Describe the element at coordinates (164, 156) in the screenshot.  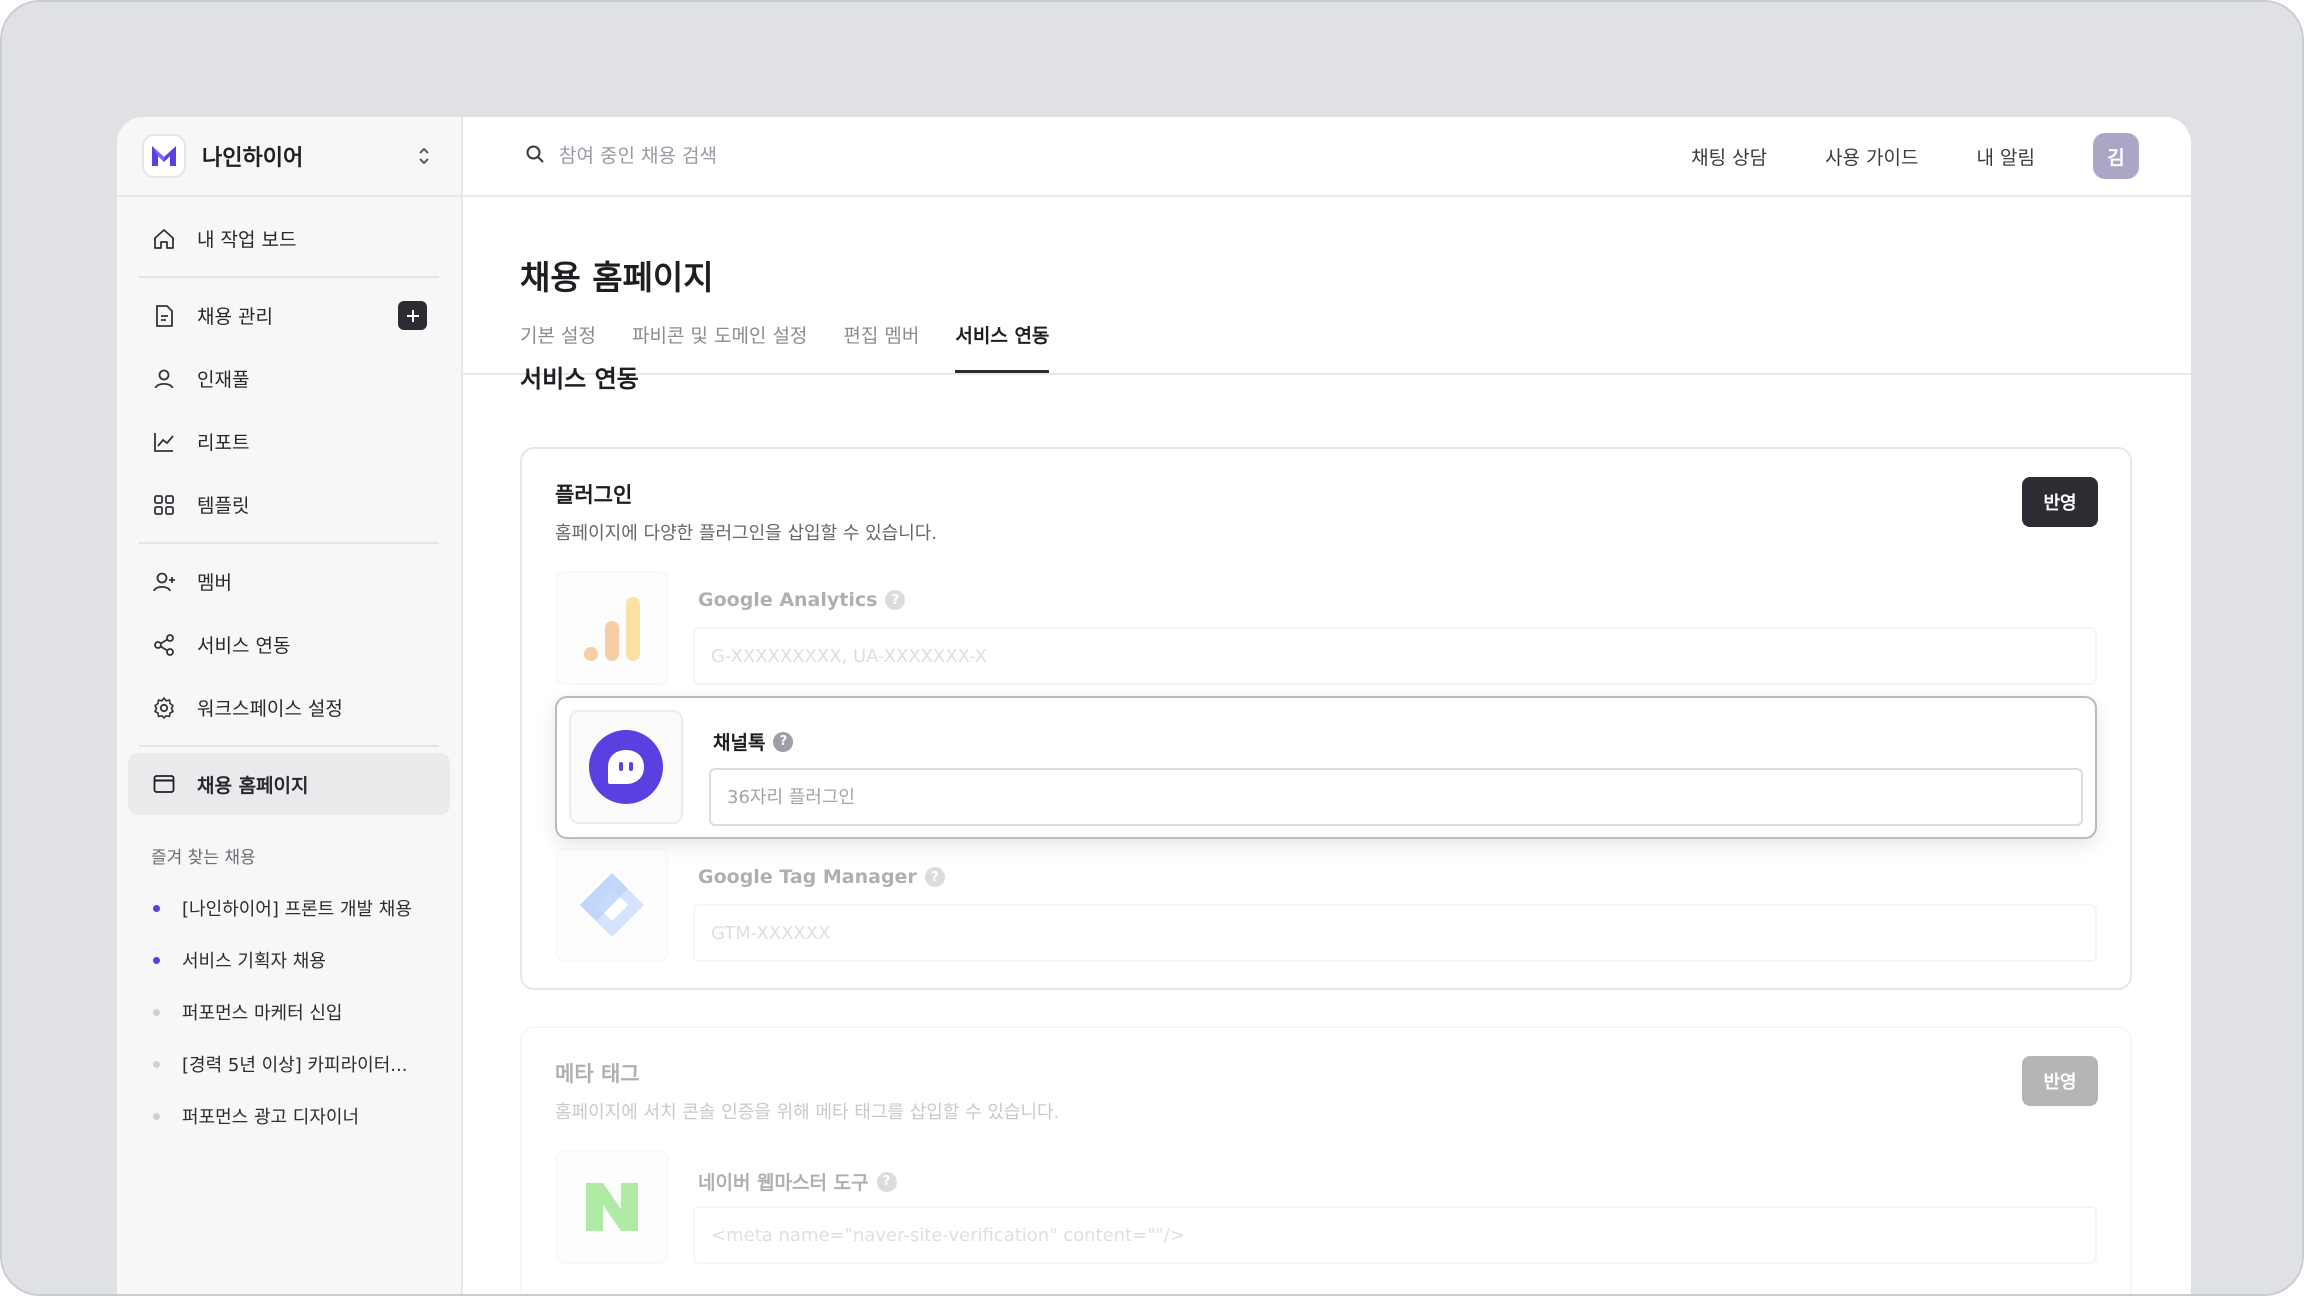
I see `workspace-logo` at that location.